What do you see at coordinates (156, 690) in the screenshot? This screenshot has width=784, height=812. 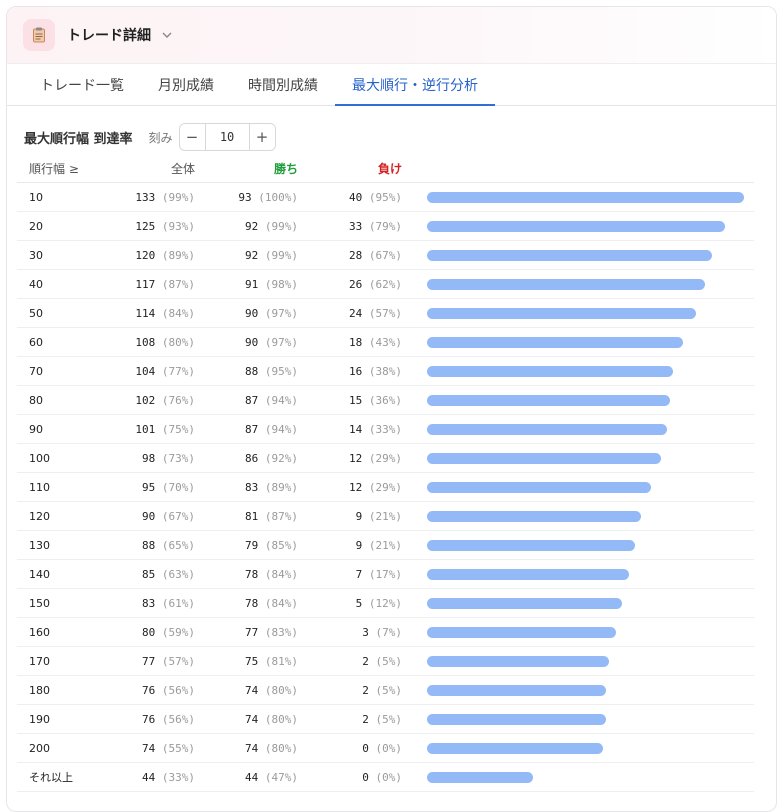 I see `row-all: 76 (56%)` at bounding box center [156, 690].